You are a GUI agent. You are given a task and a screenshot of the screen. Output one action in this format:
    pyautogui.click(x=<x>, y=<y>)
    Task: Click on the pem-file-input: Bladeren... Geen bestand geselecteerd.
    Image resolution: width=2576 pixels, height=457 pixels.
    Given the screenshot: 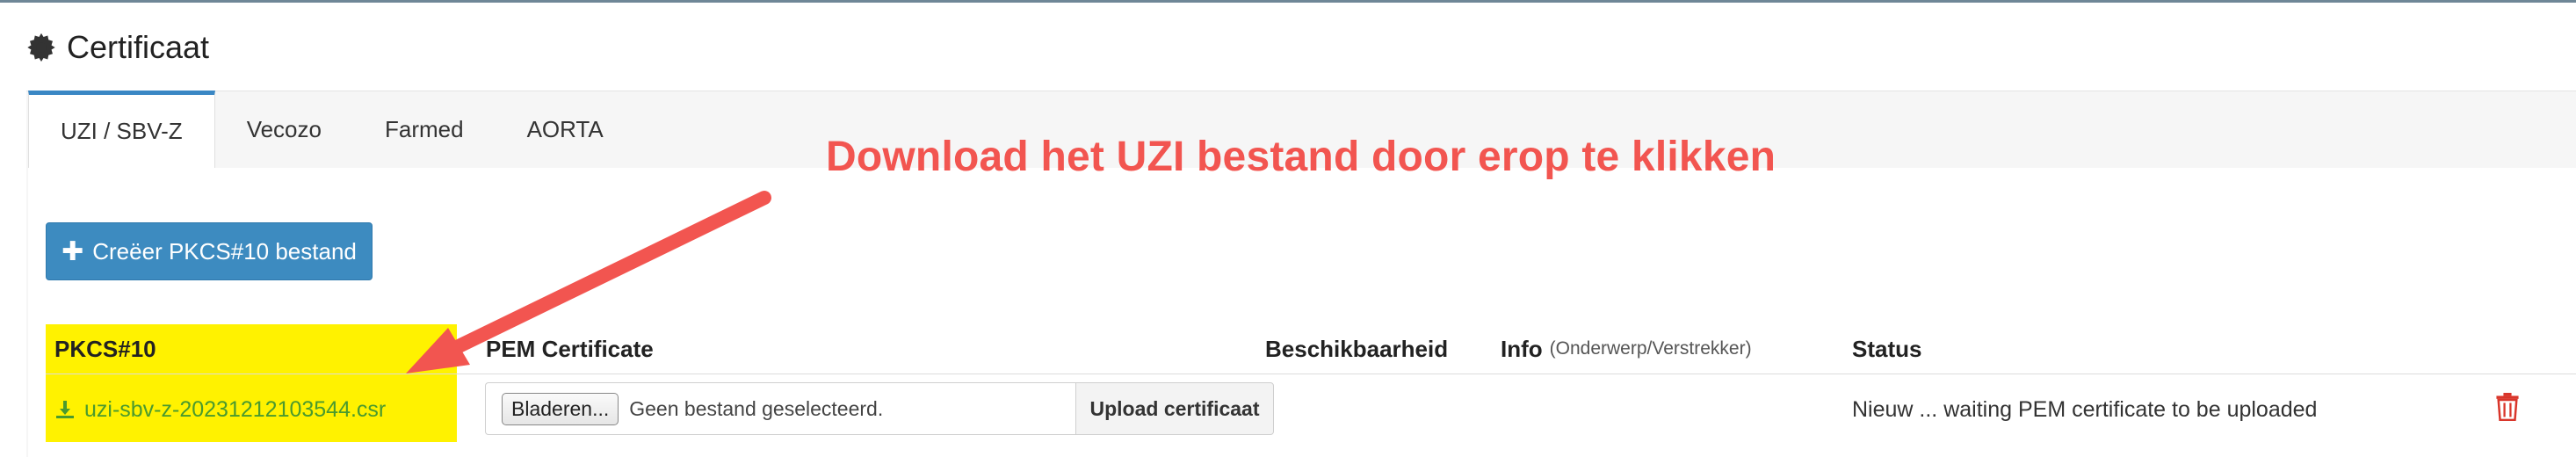 What is the action you would take?
    pyautogui.click(x=780, y=408)
    